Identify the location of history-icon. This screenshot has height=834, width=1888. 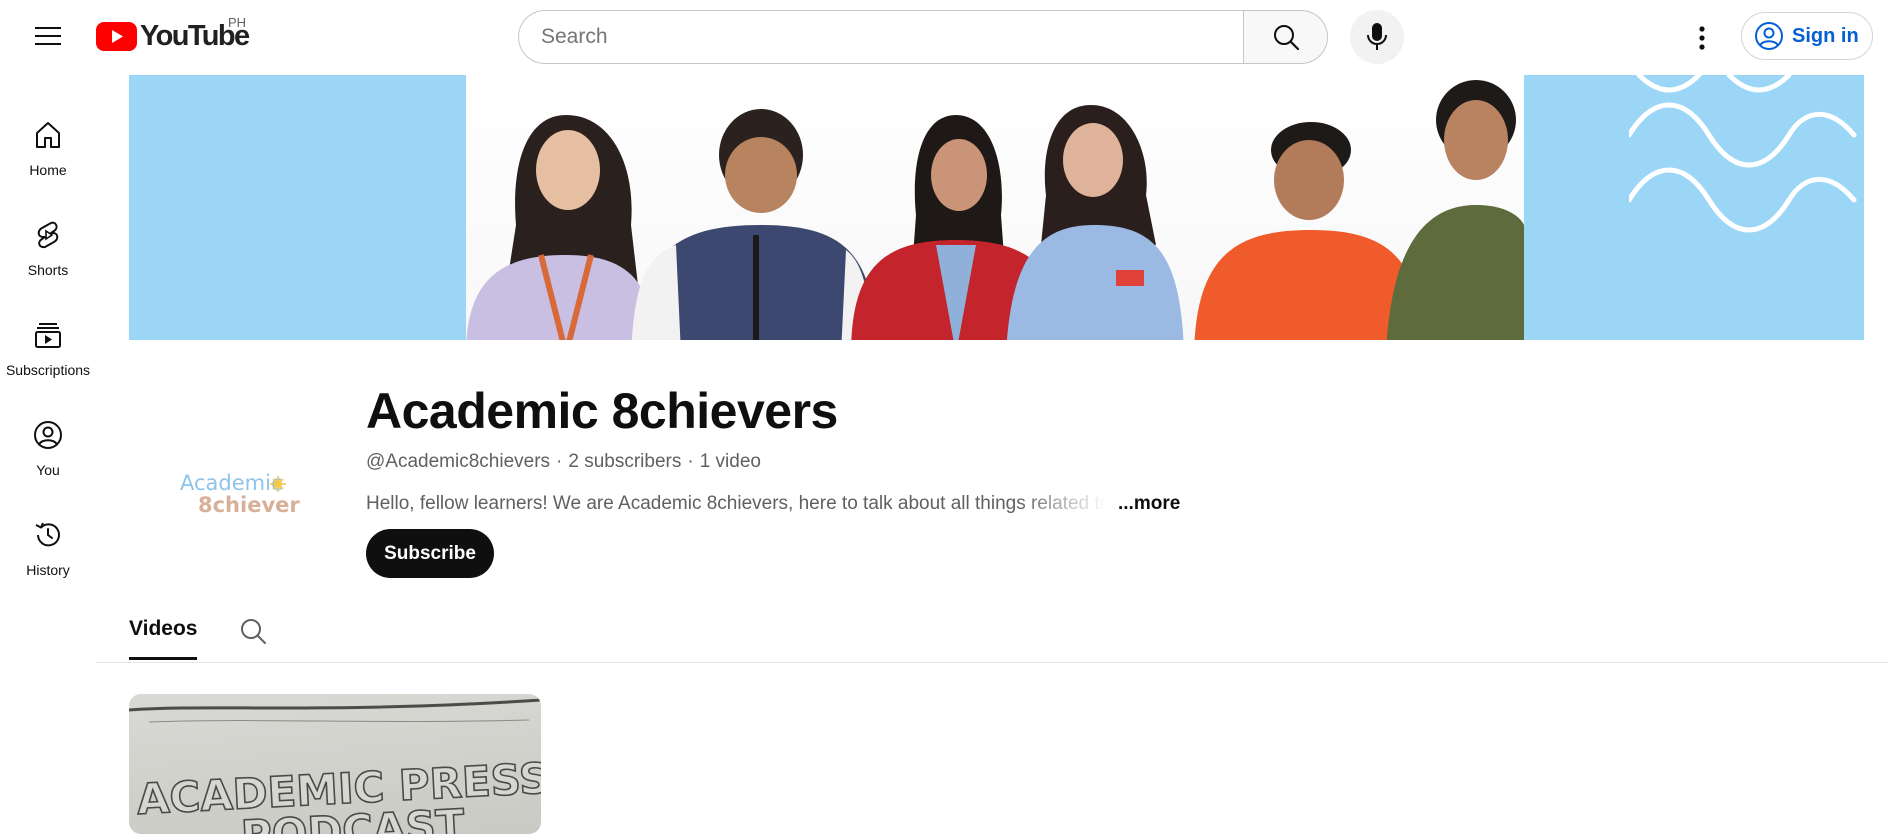
(48, 535).